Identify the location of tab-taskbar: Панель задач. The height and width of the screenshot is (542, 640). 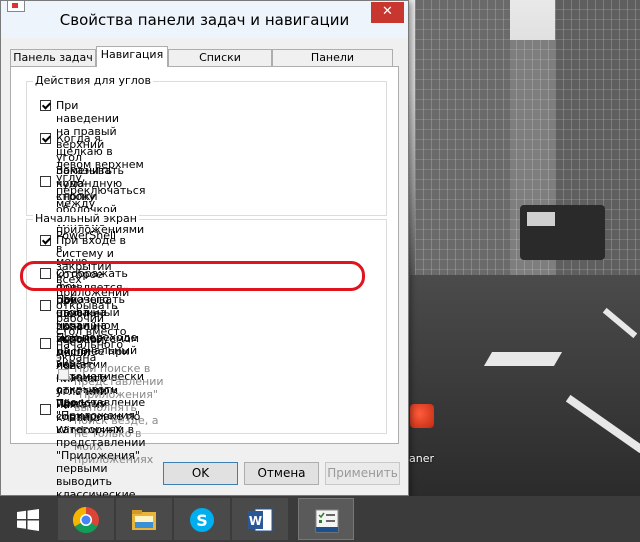
(53, 57).